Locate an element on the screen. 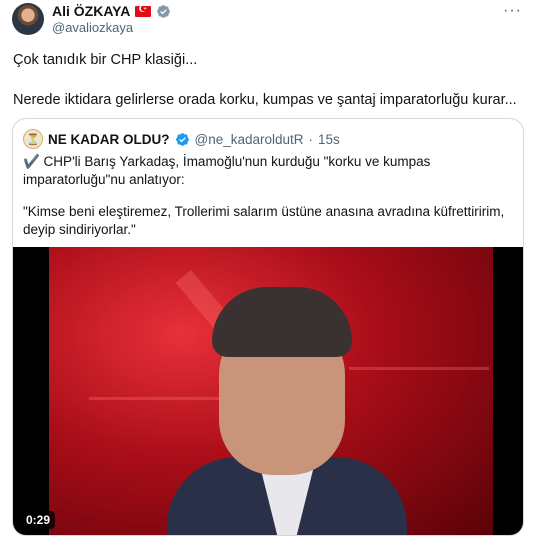  author-handle: @avaliozkaya is located at coordinates (92, 27).